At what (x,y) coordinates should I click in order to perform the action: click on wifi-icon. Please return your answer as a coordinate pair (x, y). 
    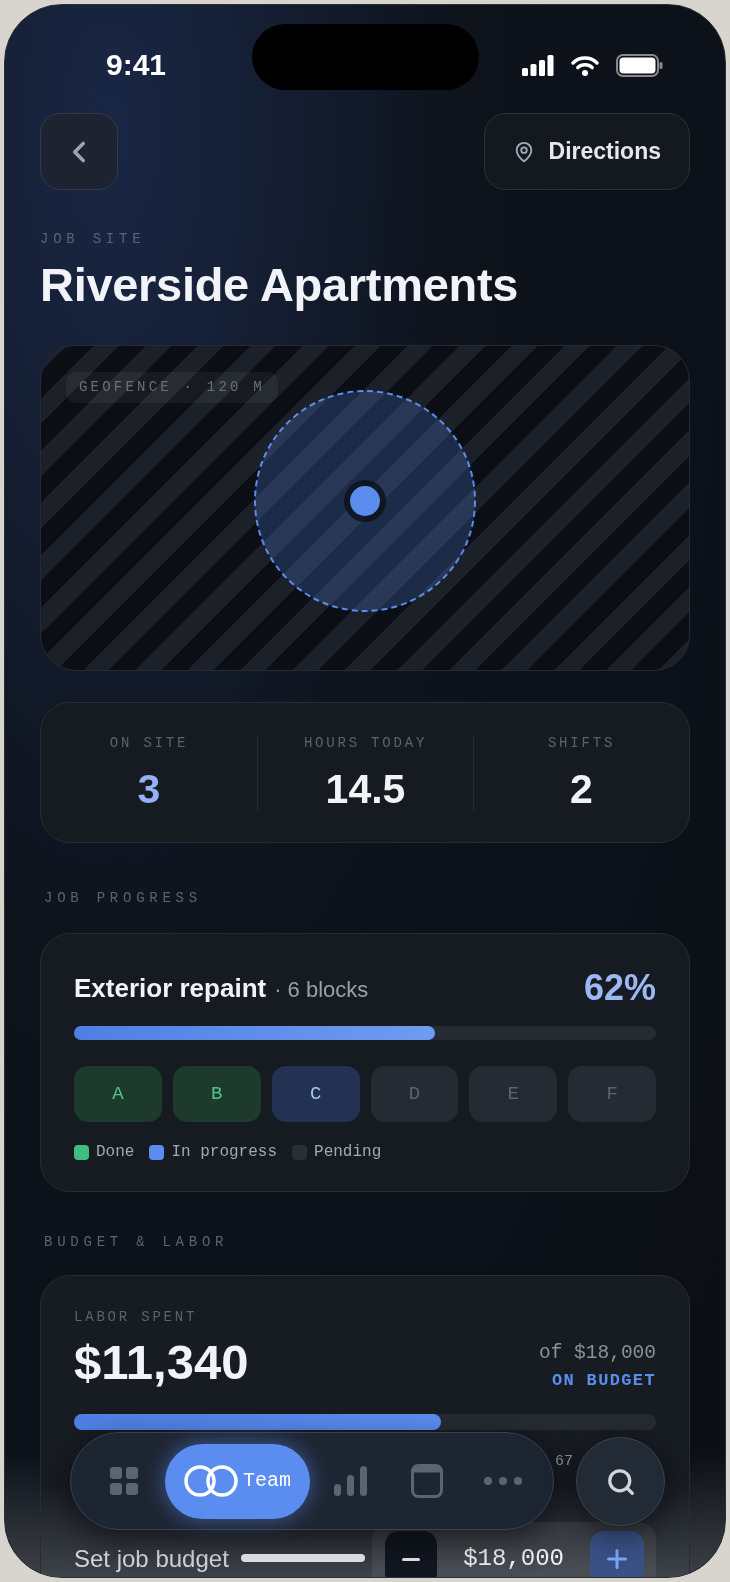
    Looking at the image, I should click on (585, 65).